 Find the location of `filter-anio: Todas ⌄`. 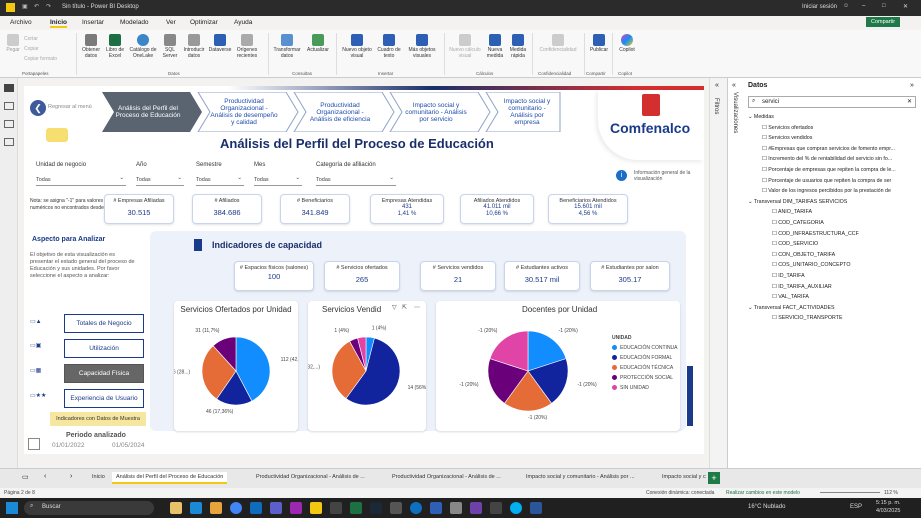

filter-anio: Todas ⌄ is located at coordinates (160, 180).